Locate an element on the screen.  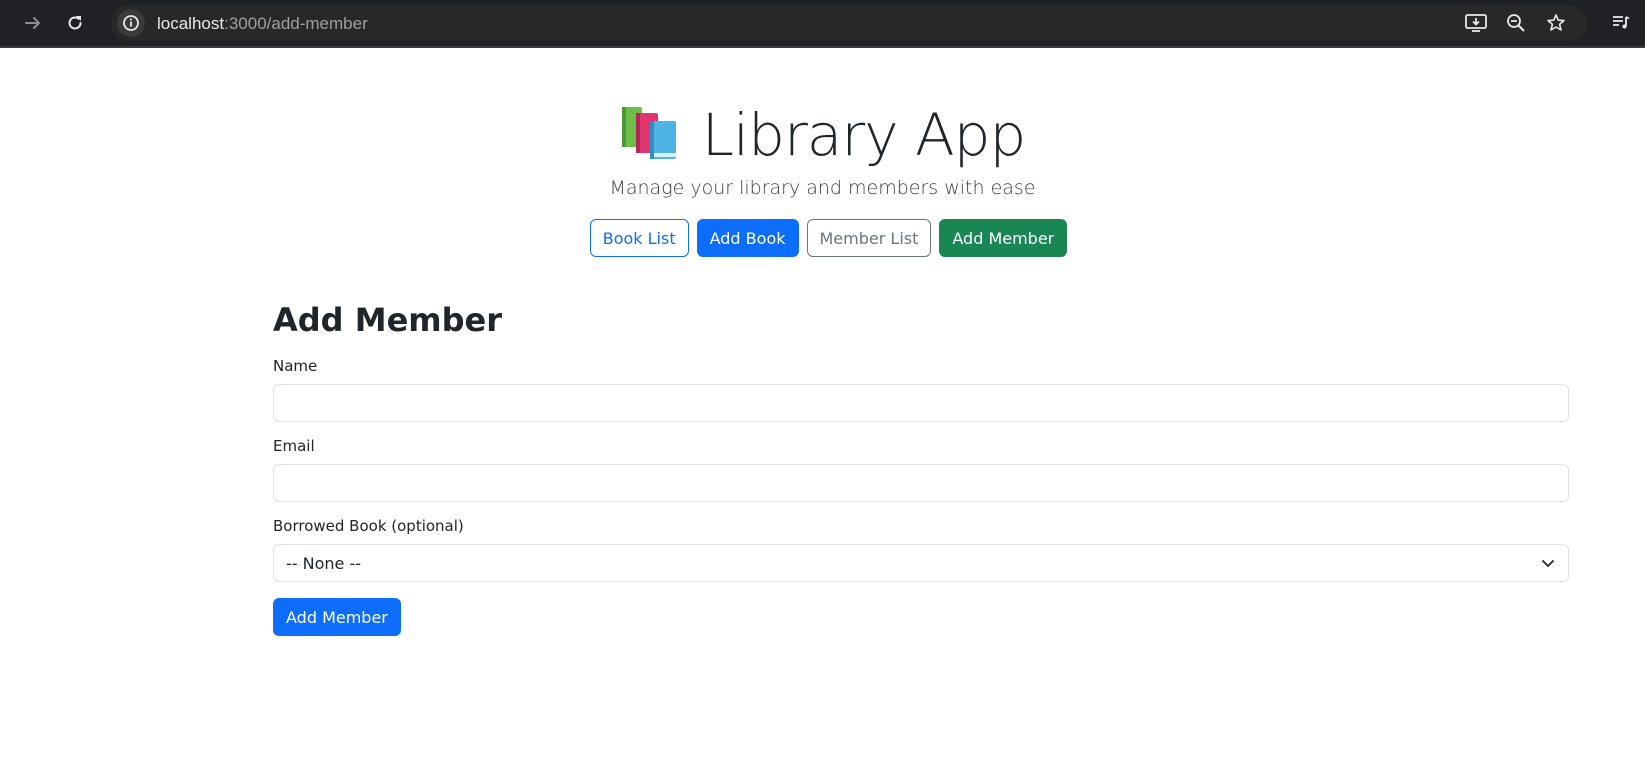
borrowed-book-label: Borrowed Book (optional) is located at coordinates (368, 526).